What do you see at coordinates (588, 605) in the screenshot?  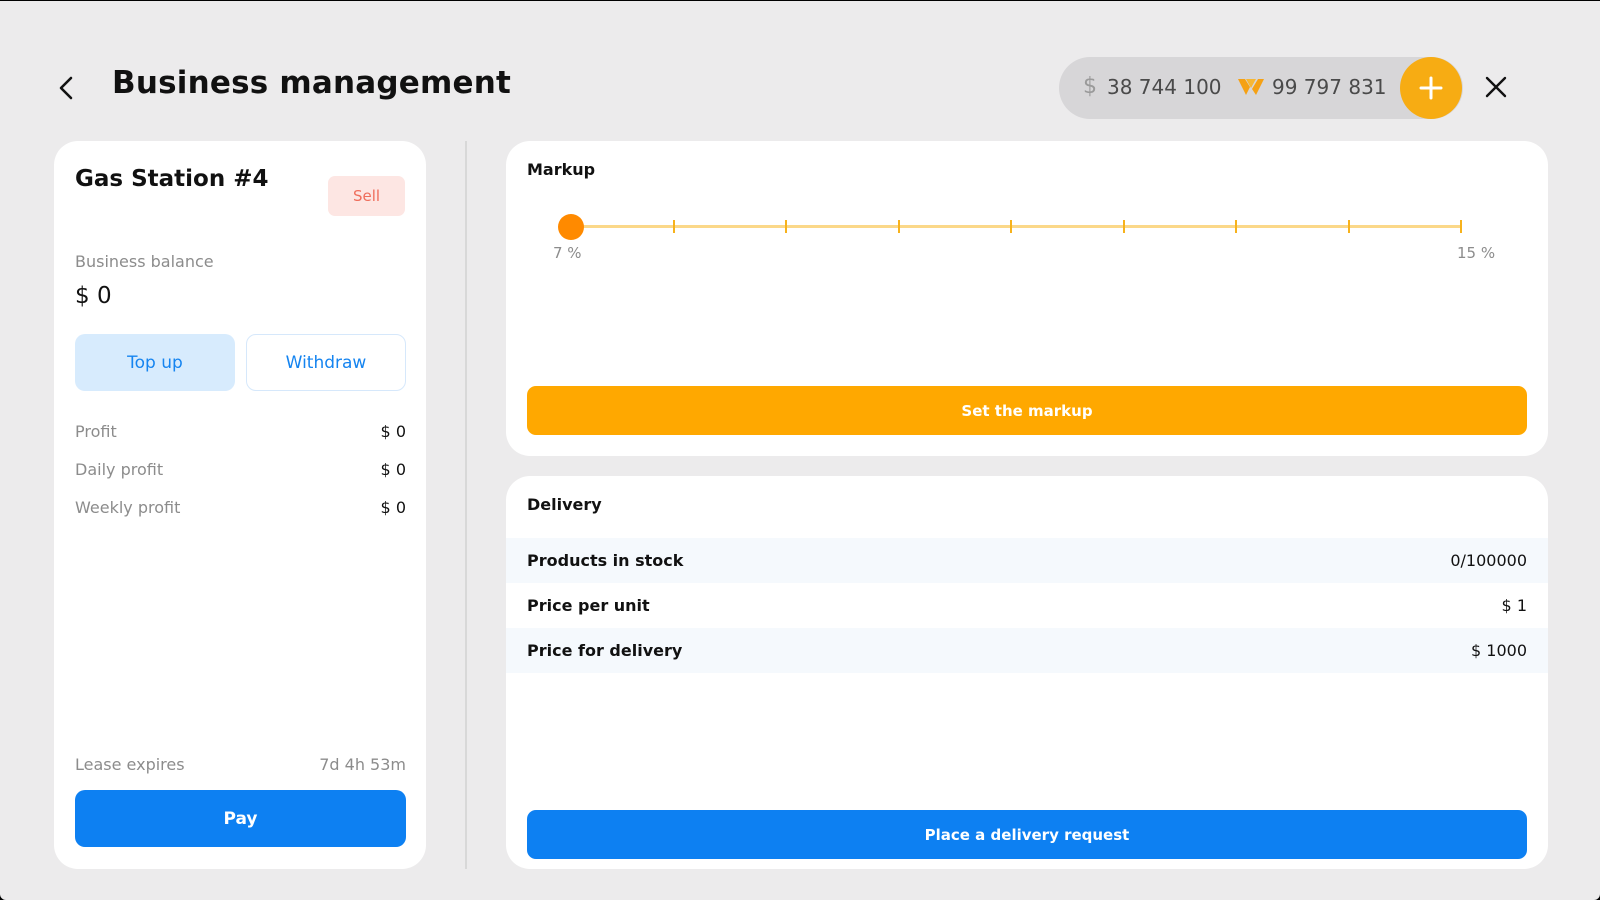 I see `row-label: Price per unit` at bounding box center [588, 605].